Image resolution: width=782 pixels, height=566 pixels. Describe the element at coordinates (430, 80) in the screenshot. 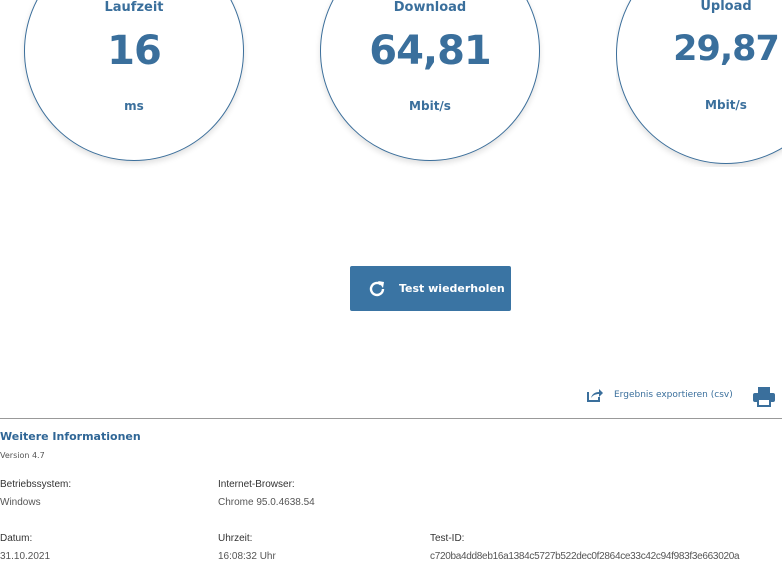

I see `download-gauge: Download 64,81 Mbit/s` at that location.